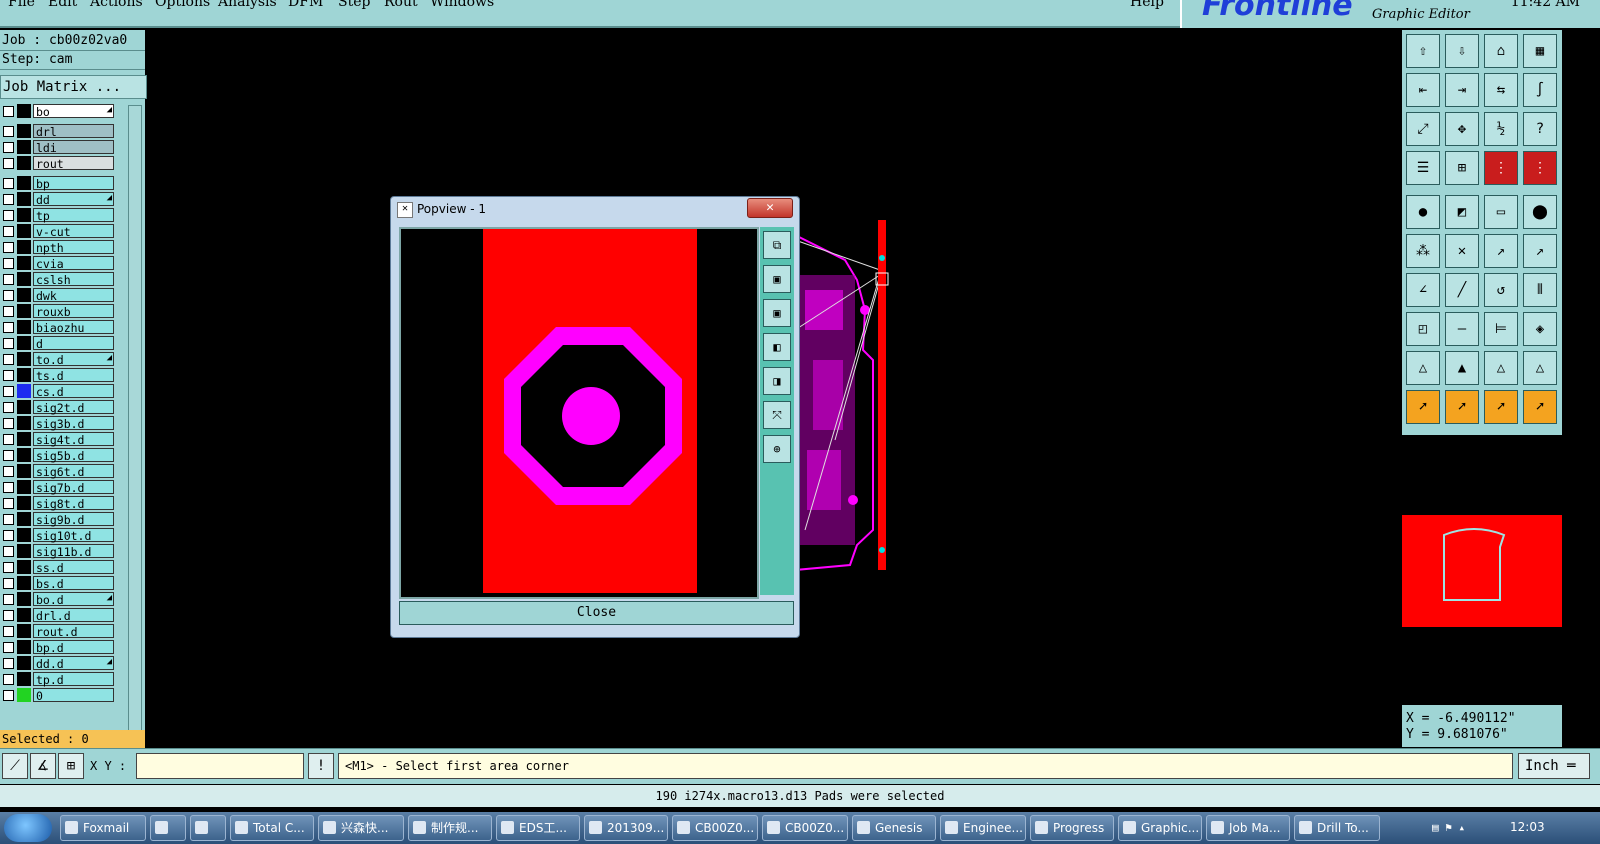  What do you see at coordinates (1423, 51) in the screenshot?
I see `open-job-icon: ⇧` at bounding box center [1423, 51].